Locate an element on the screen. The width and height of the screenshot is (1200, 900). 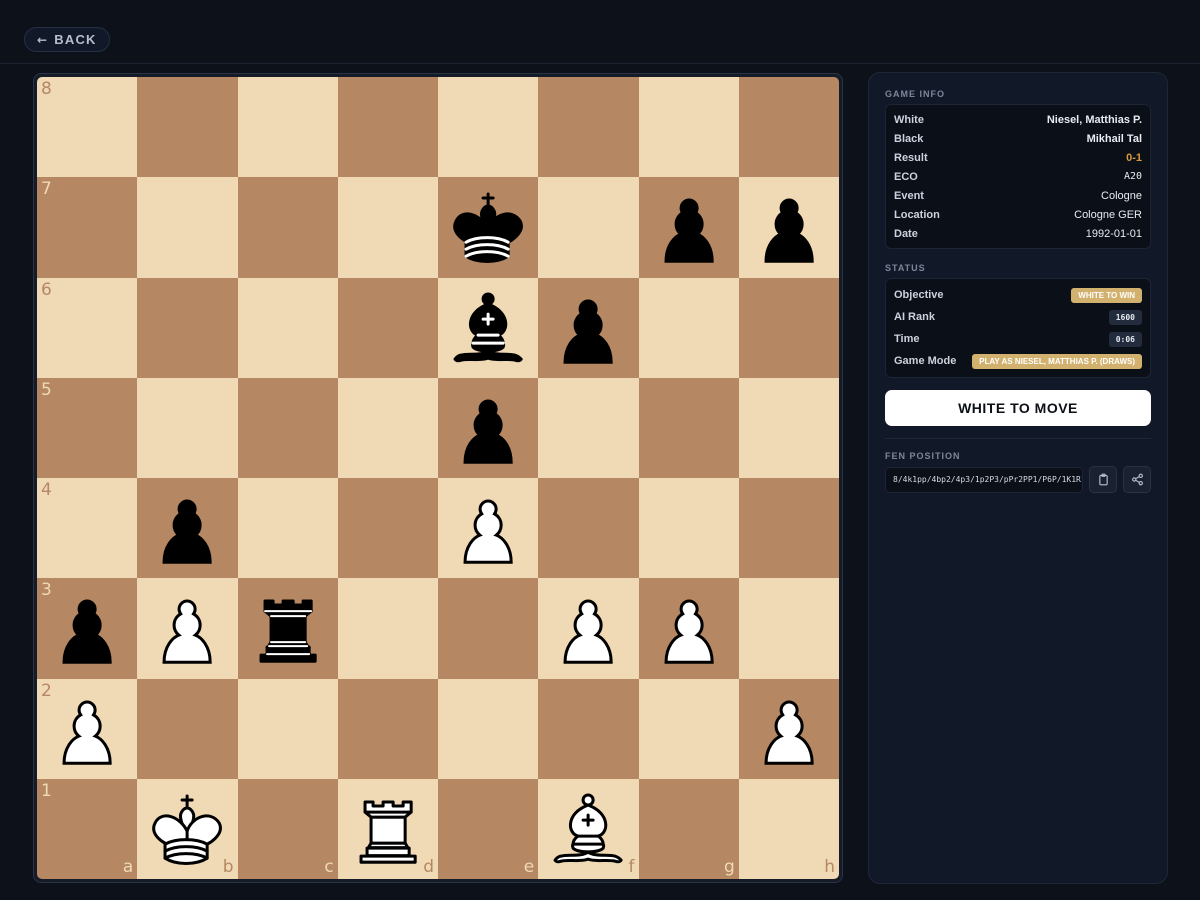
black-pawn-b4 is located at coordinates (187, 528).